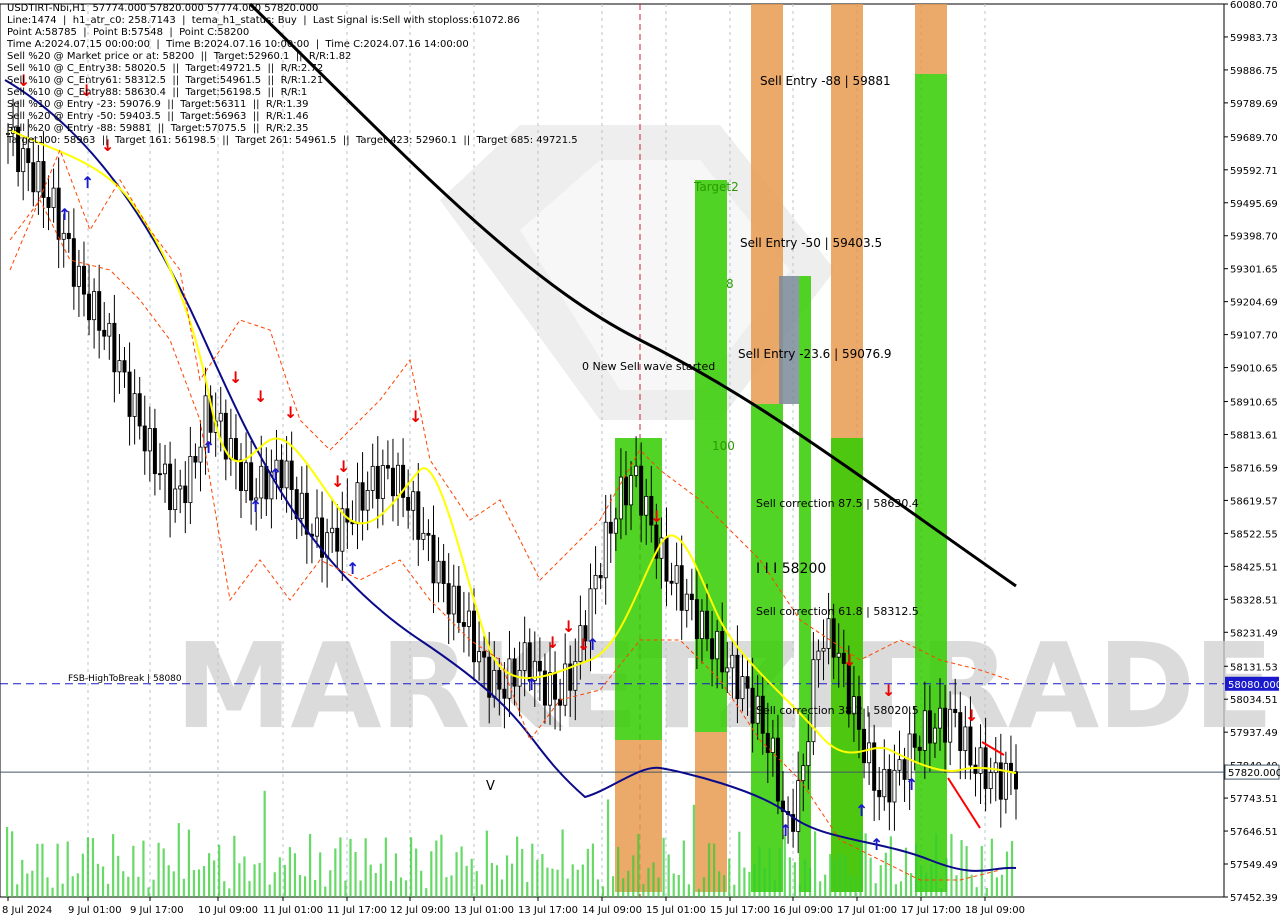 This screenshot has width=1280, height=920. I want to click on annotation-new-sell-wave: 0 New Sell wave started, so click(648, 366).